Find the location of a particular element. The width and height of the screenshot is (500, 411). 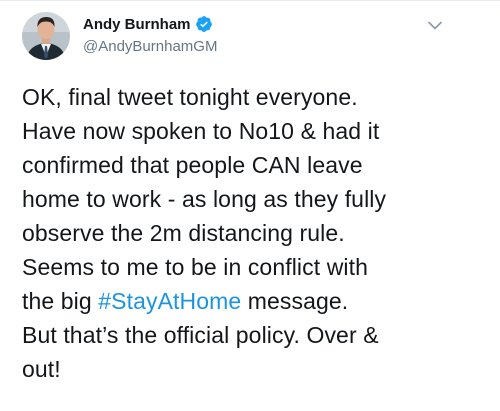

tweet-text-line: out! is located at coordinates (257, 369).